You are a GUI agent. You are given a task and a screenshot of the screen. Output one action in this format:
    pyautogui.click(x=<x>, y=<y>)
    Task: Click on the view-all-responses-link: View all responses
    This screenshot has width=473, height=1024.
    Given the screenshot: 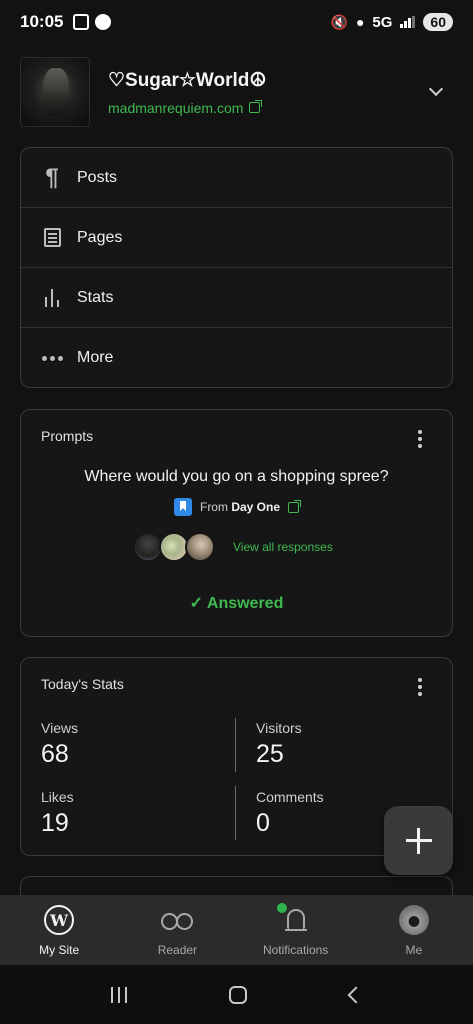 What is the action you would take?
    pyautogui.click(x=283, y=547)
    